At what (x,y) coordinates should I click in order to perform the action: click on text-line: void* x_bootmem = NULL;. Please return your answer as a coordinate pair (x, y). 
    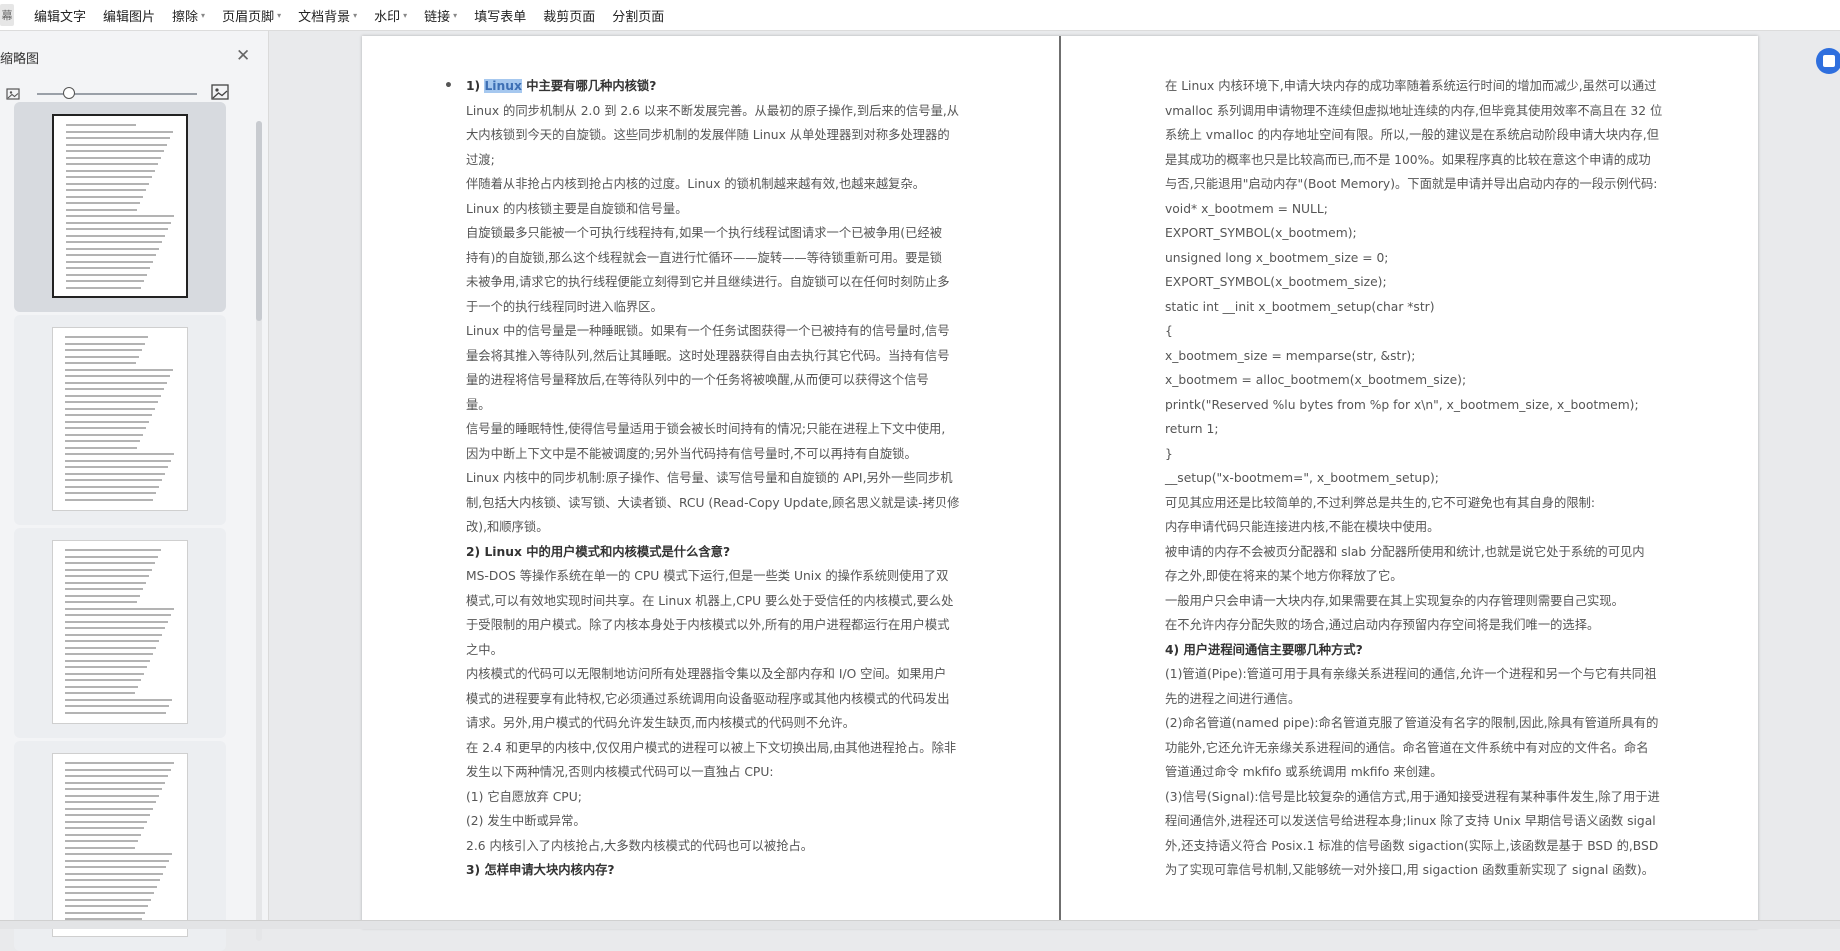
    Looking at the image, I should click on (1410, 209).